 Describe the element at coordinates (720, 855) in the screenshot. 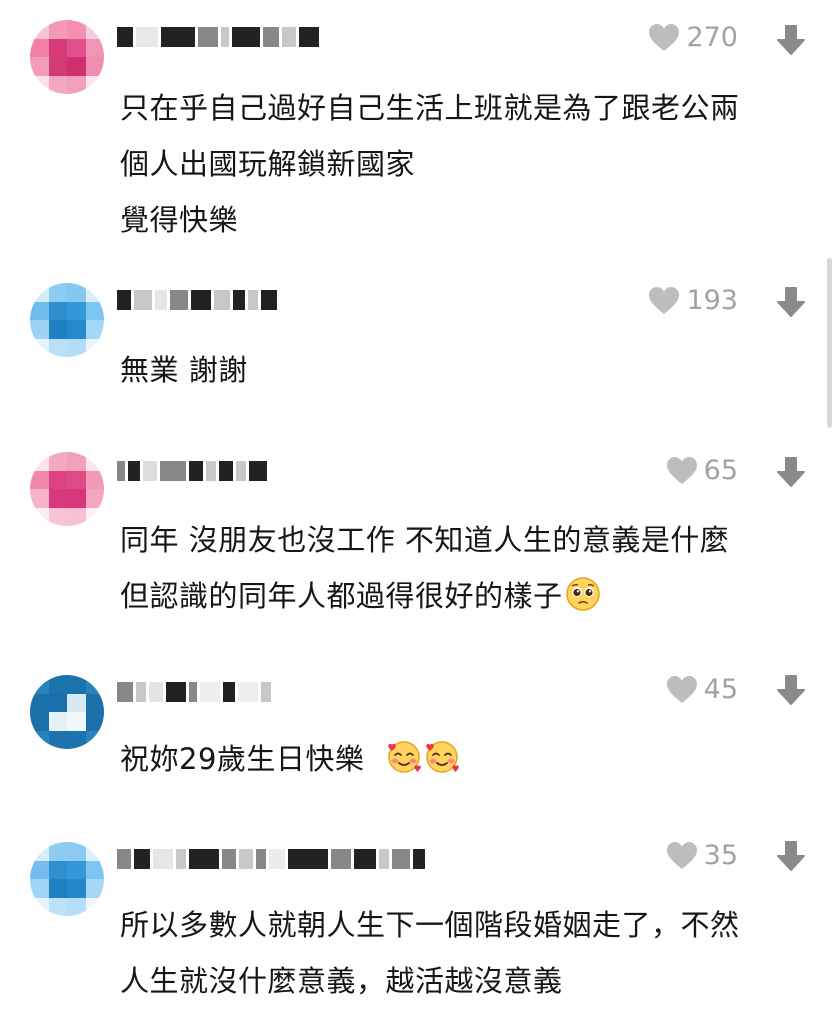

I see `like-count: 35` at that location.